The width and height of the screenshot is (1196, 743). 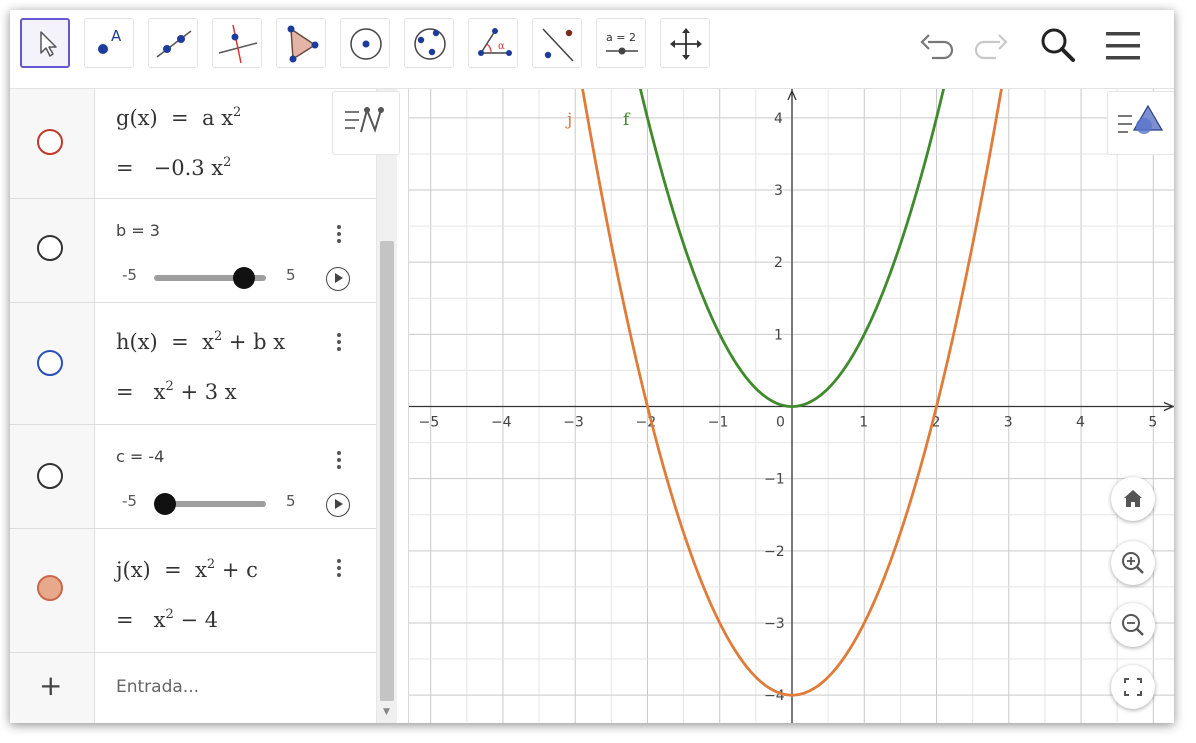 I want to click on slider-icon: a = 2, so click(x=622, y=43).